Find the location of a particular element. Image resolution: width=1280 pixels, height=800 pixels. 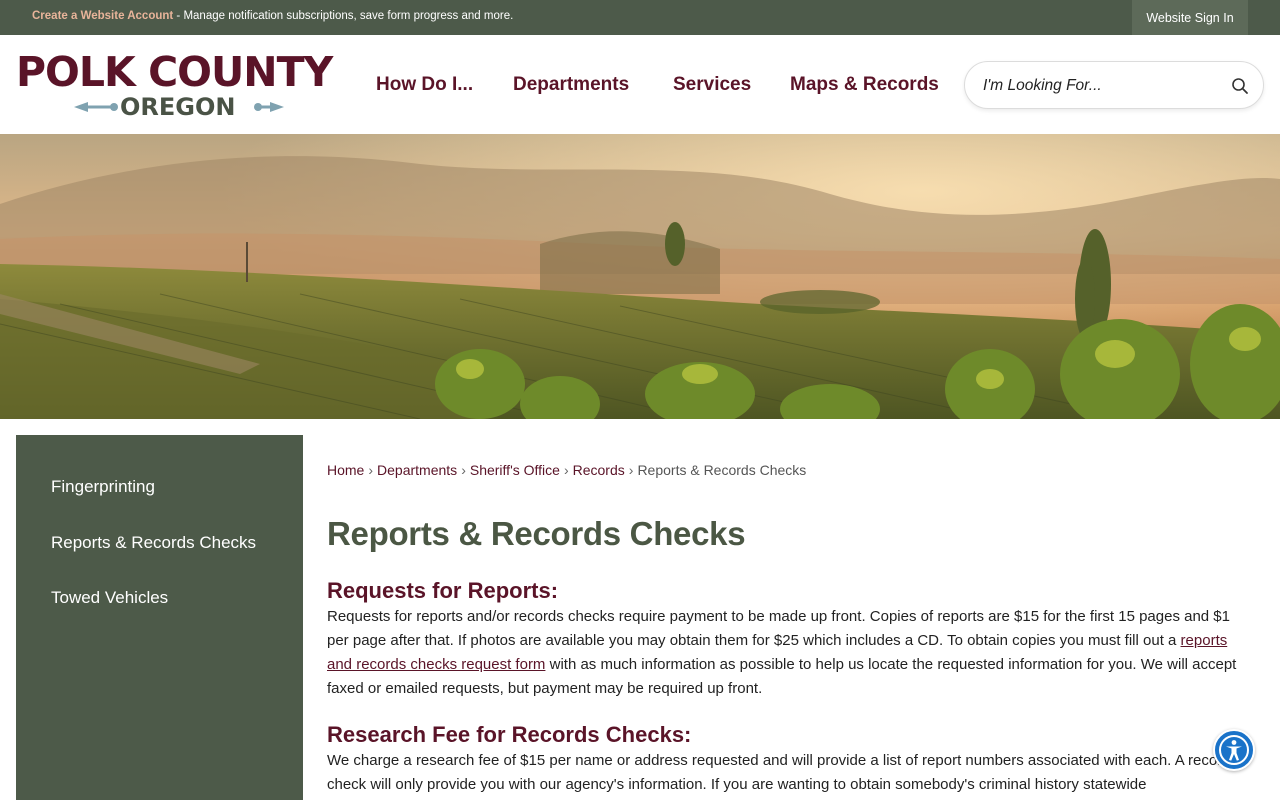

logo-oregon: OREGON is located at coordinates (178, 107).